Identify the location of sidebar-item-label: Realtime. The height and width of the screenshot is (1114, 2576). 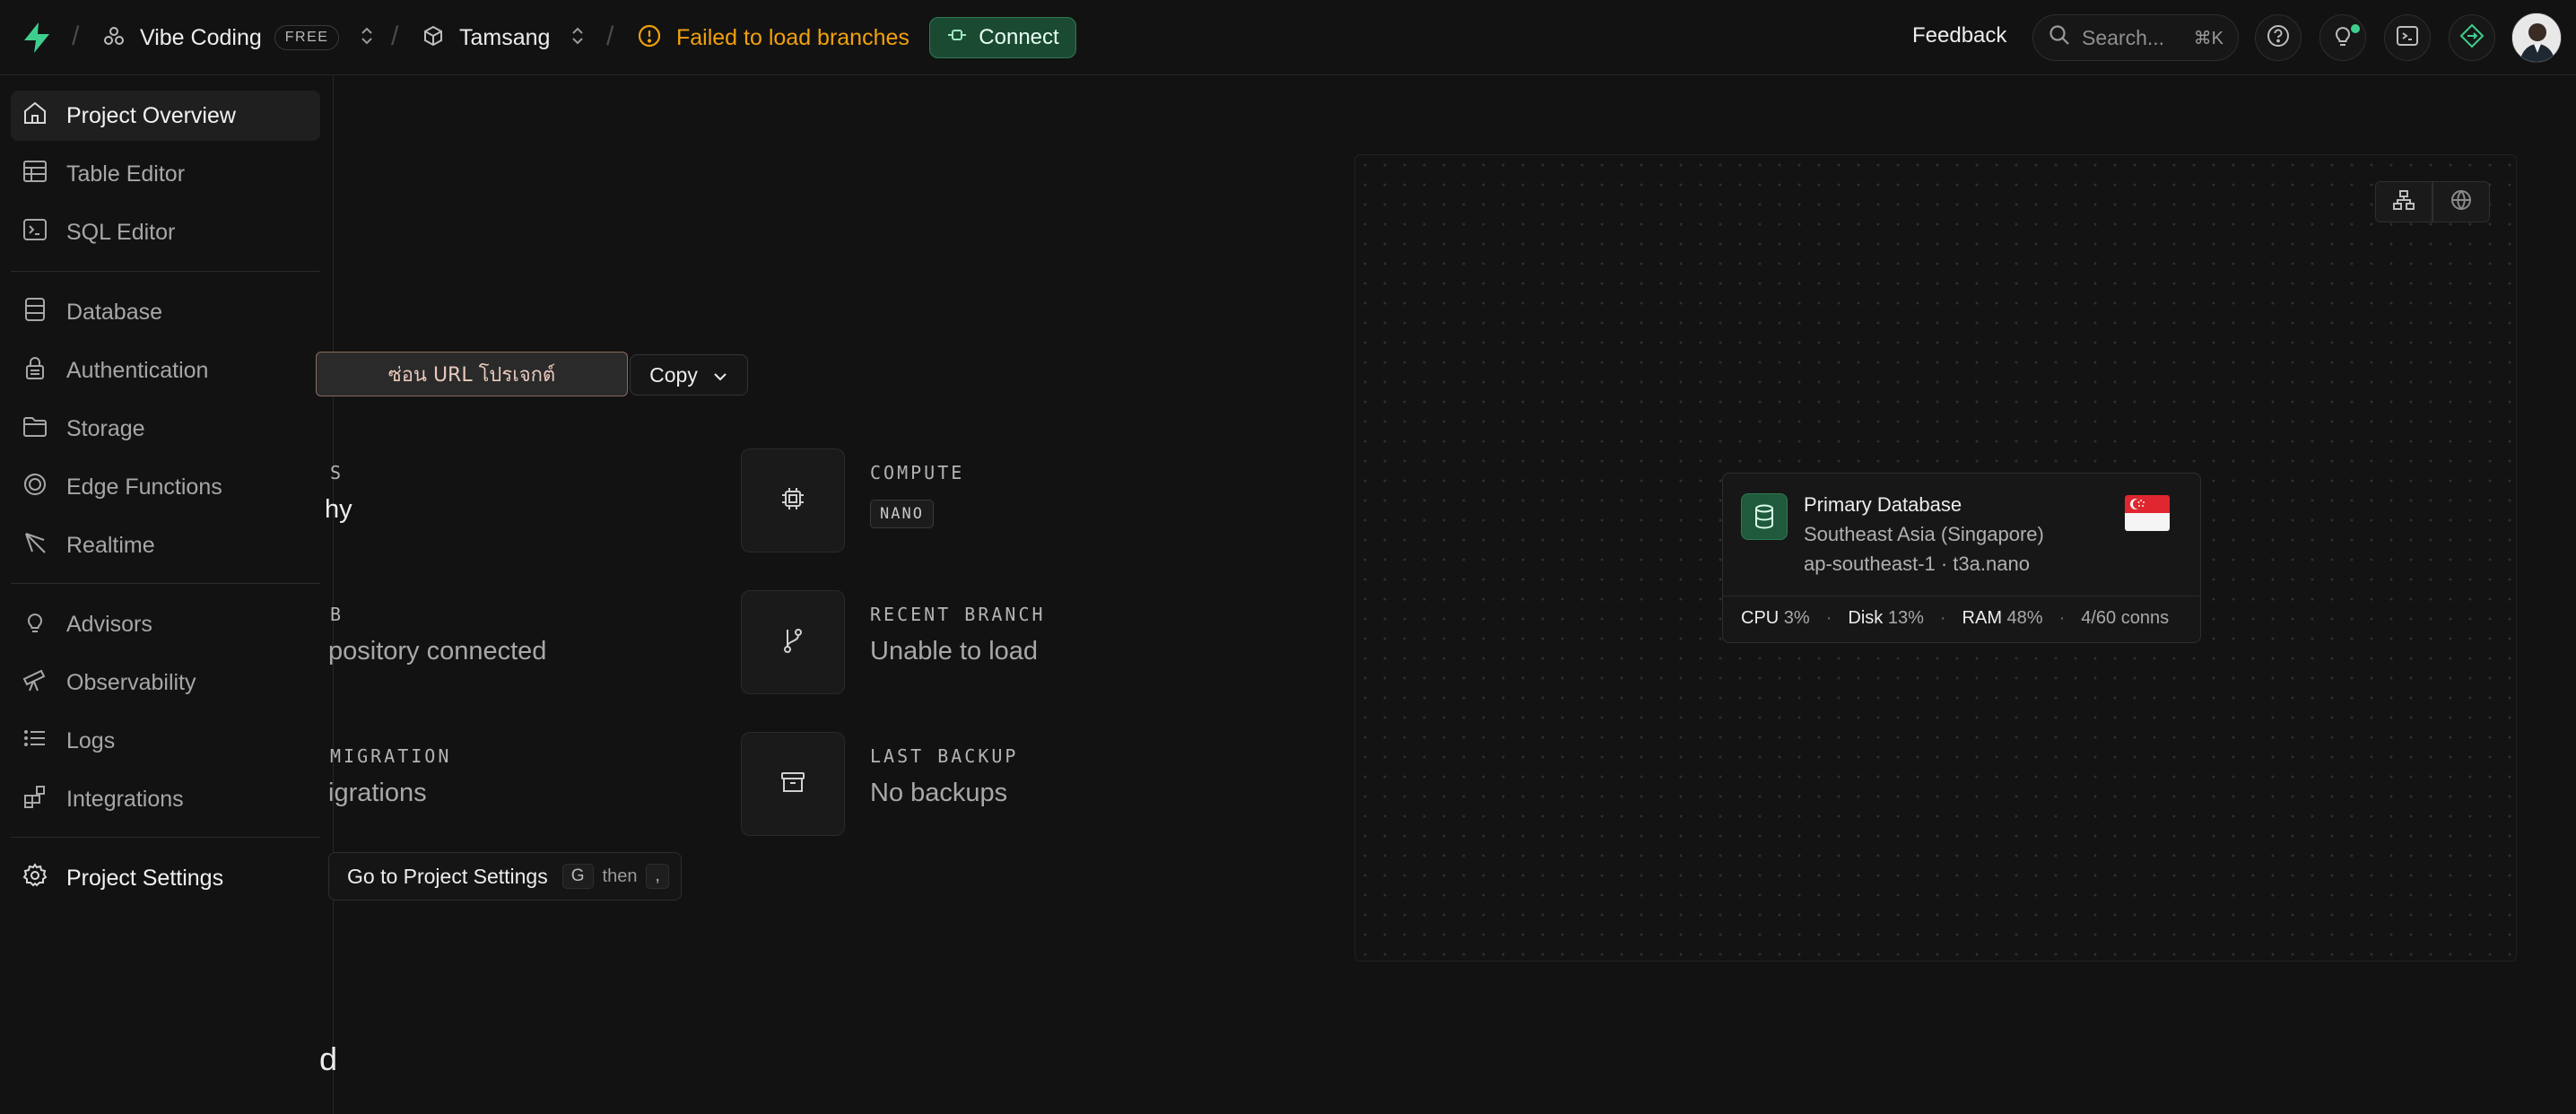
(110, 545).